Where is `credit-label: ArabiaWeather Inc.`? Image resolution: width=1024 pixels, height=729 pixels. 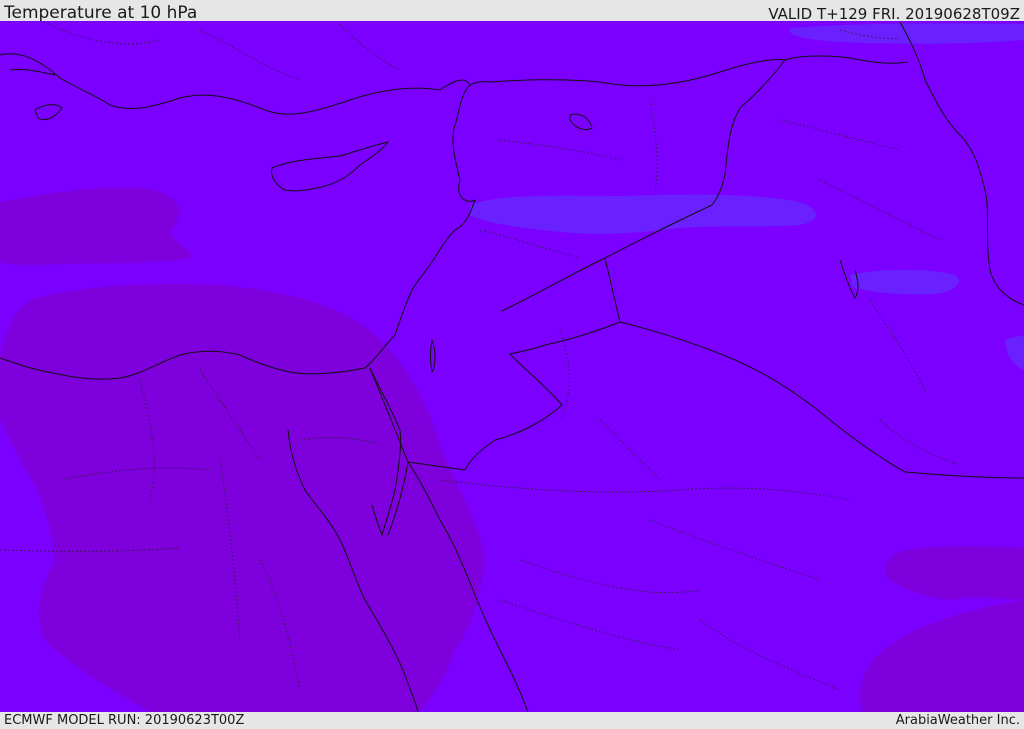 credit-label: ArabiaWeather Inc. is located at coordinates (957, 720).